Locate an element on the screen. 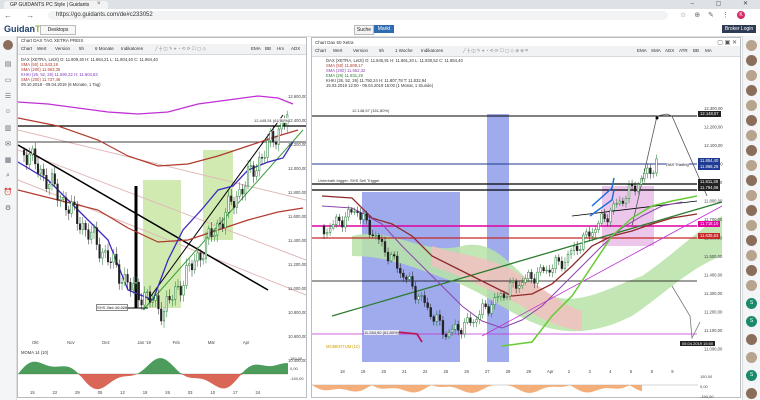 Image resolution: width=760 pixels, height=400 pixels. desktops-button: Desktops is located at coordinates (58, 30).